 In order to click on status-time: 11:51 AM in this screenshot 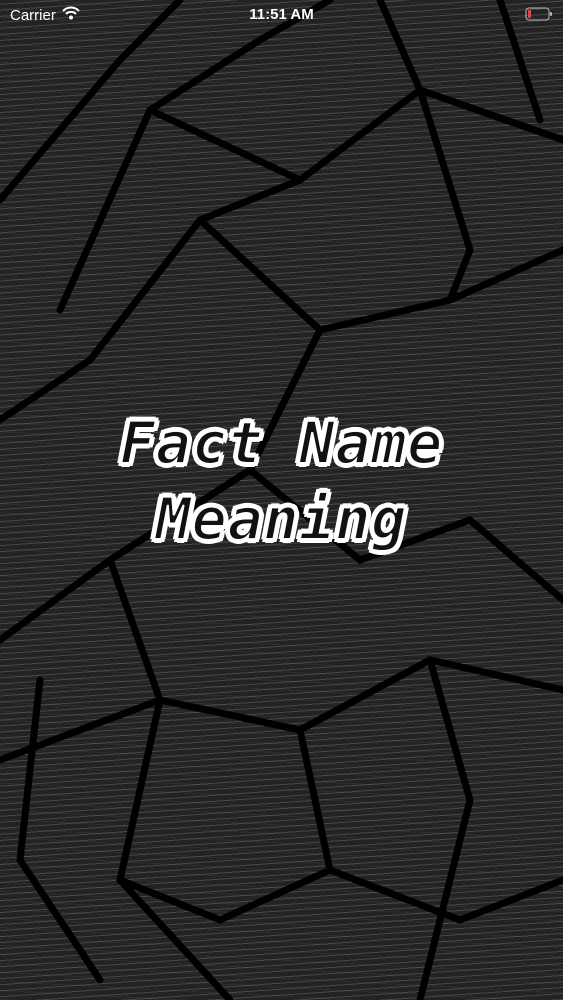, I will do `click(281, 14)`.